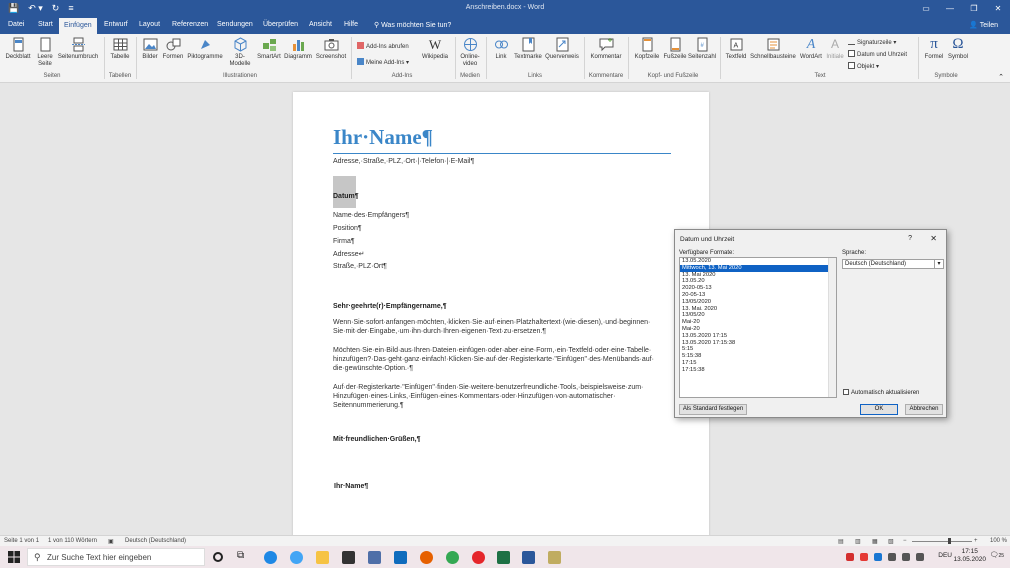 The height and width of the screenshot is (568, 1010). What do you see at coordinates (758, 261) in the screenshot?
I see `format-option: 13.05.2020` at bounding box center [758, 261].